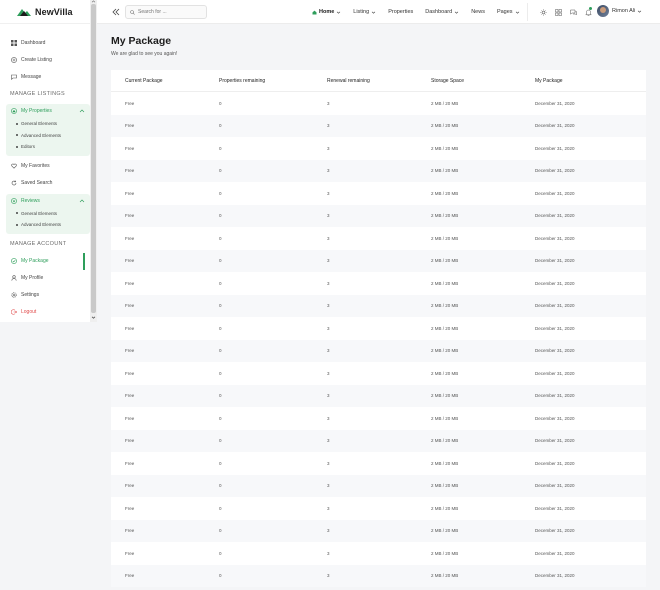 This screenshot has width=660, height=590. What do you see at coordinates (48, 278) in the screenshot?
I see `sidebar-item-my-profile: My Profile` at bounding box center [48, 278].